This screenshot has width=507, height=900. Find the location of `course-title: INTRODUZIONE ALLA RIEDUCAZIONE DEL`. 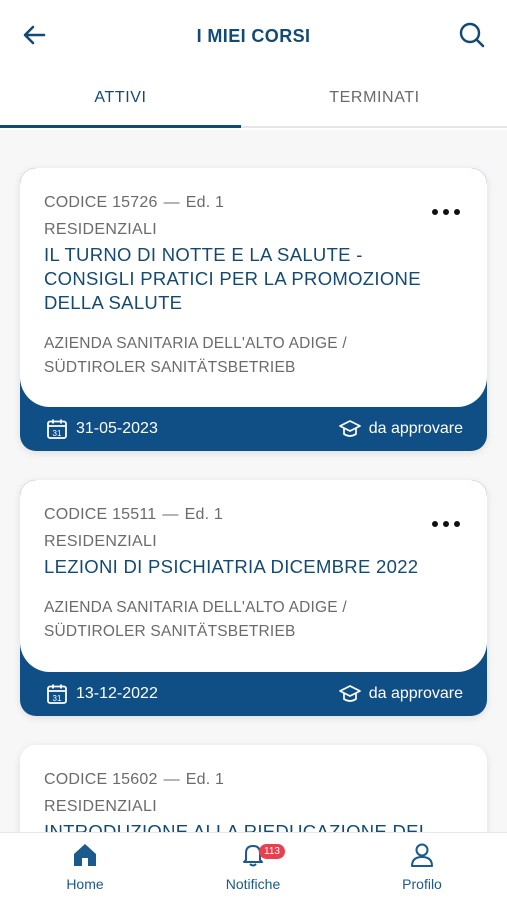

course-title: INTRODUZIONE ALLA RIEDUCAZIONE DEL is located at coordinates (253, 826).